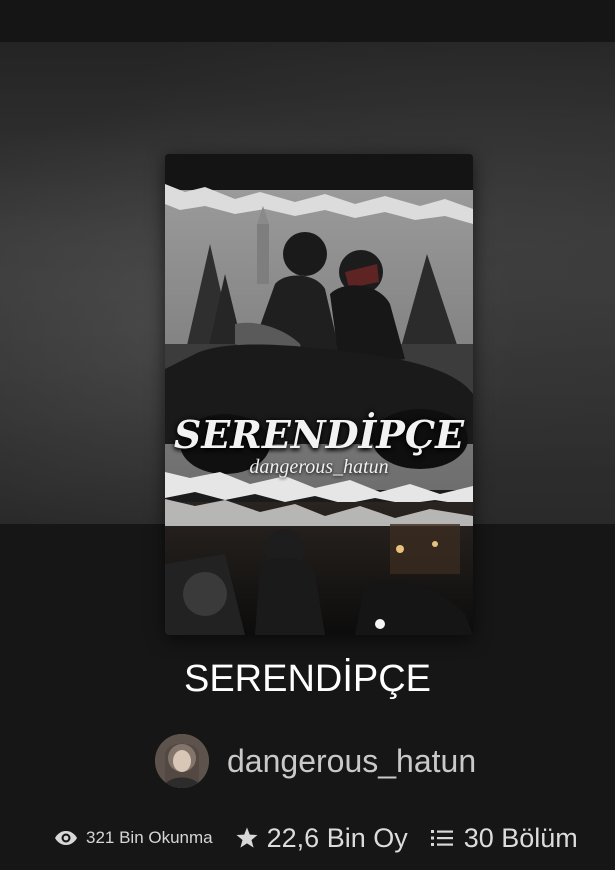 The height and width of the screenshot is (870, 615). I want to click on reads-stat: 321 Bin Okunma, so click(133, 838).